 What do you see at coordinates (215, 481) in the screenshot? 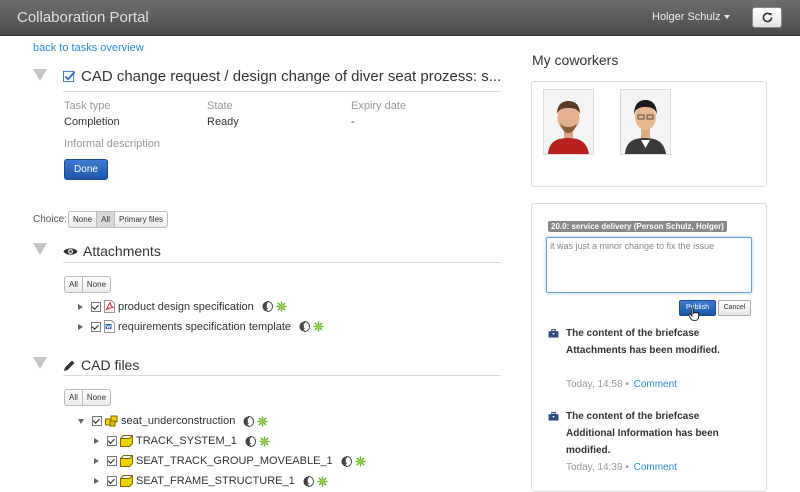
I see `cad-item-name: SEAT_FRAME_STRUCTURE_1` at bounding box center [215, 481].